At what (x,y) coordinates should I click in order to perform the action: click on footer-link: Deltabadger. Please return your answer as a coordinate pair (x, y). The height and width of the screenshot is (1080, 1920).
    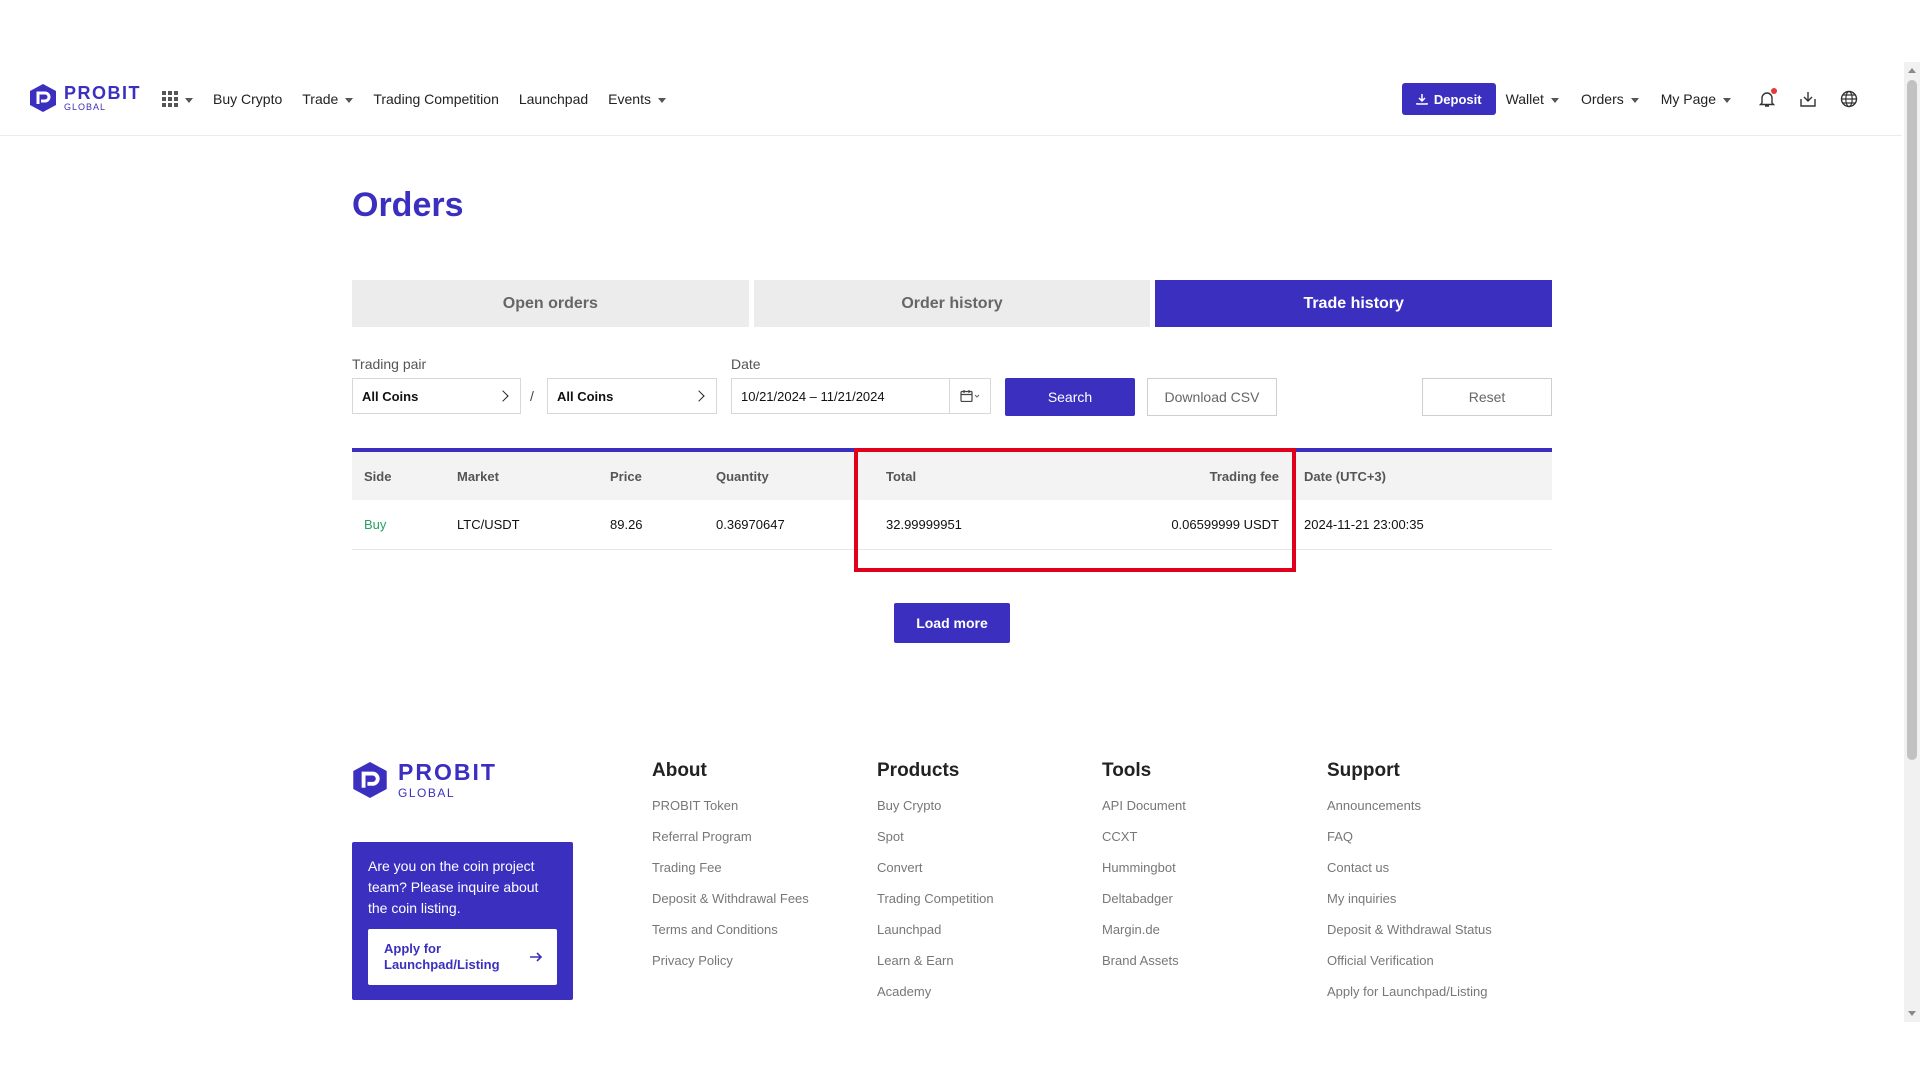
    Looking at the image, I should click on (1144, 906).